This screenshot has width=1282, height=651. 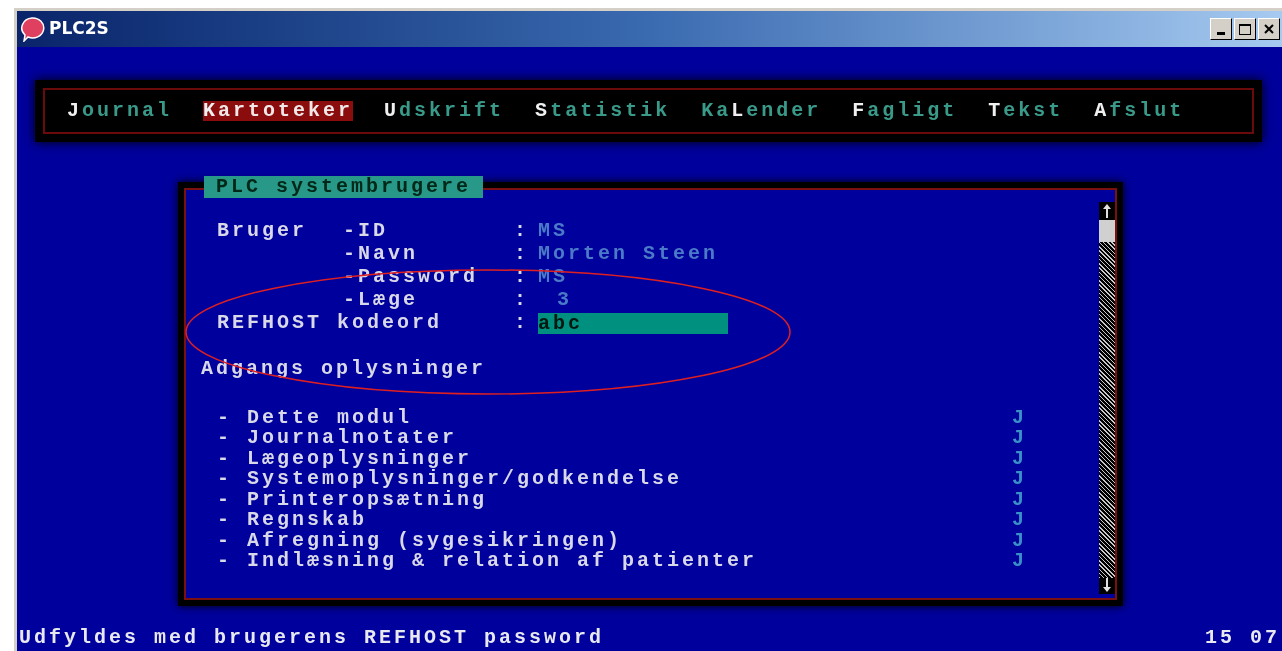 What do you see at coordinates (603, 111) in the screenshot?
I see `menu-item: Statistik` at bounding box center [603, 111].